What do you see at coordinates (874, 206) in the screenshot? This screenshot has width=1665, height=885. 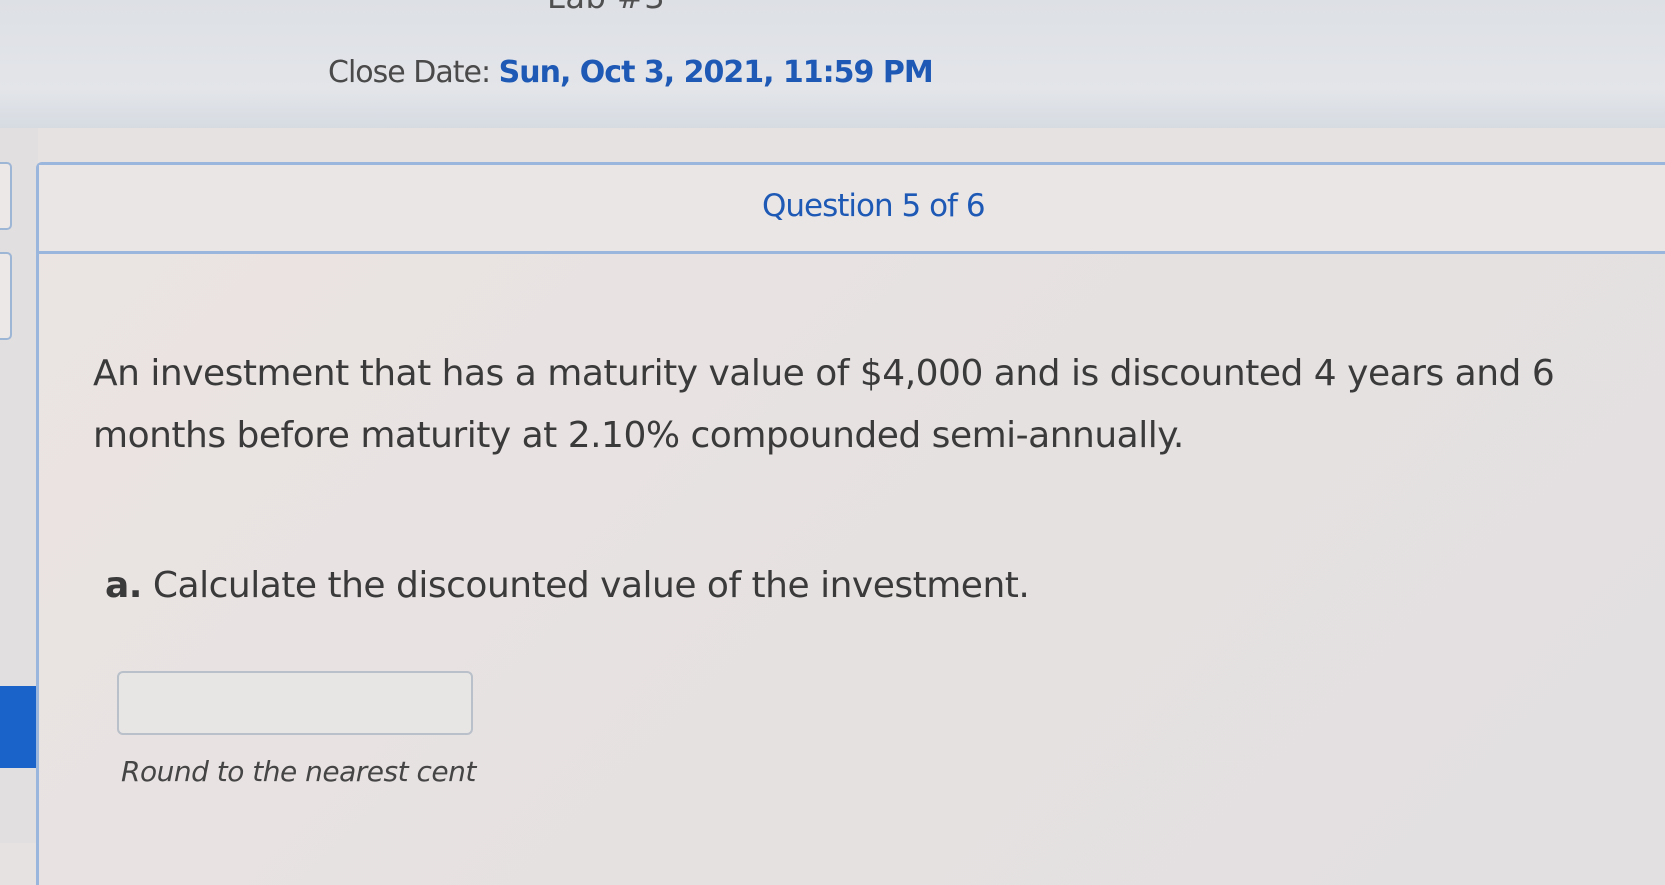 I see `question-counter: Question 5 of 6` at bounding box center [874, 206].